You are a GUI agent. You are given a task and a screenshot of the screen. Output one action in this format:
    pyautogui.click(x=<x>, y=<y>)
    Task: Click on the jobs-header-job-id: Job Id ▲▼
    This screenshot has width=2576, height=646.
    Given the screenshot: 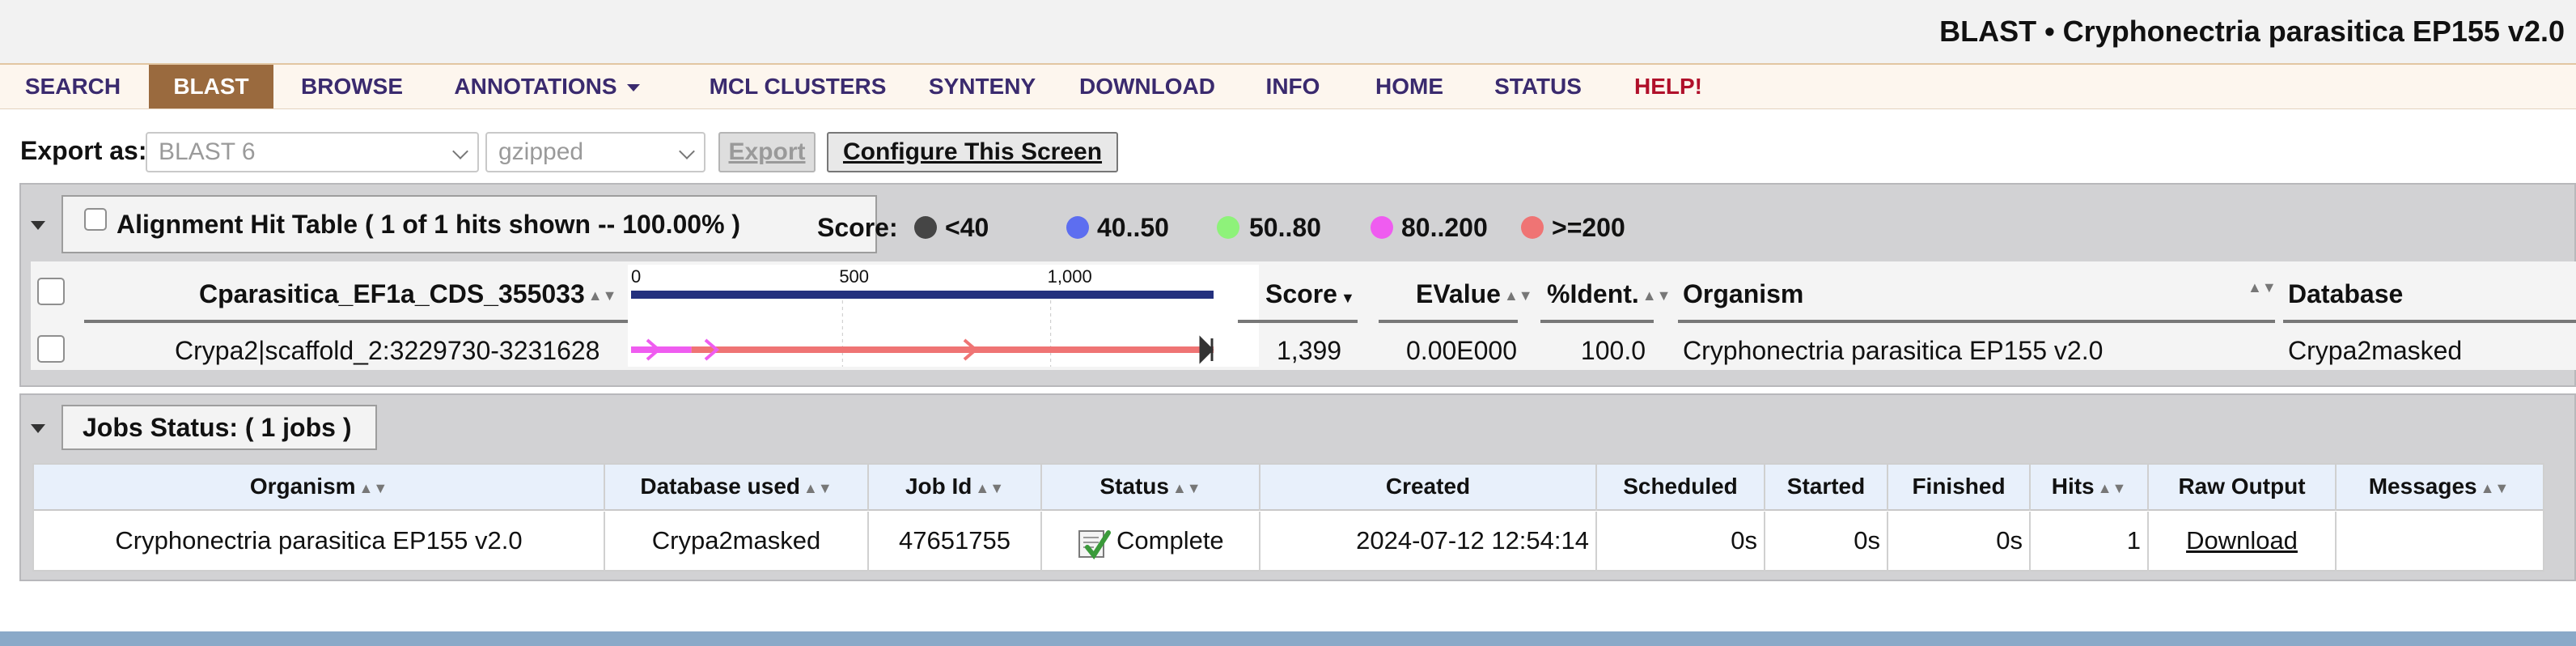 What is the action you would take?
    pyautogui.click(x=955, y=488)
    